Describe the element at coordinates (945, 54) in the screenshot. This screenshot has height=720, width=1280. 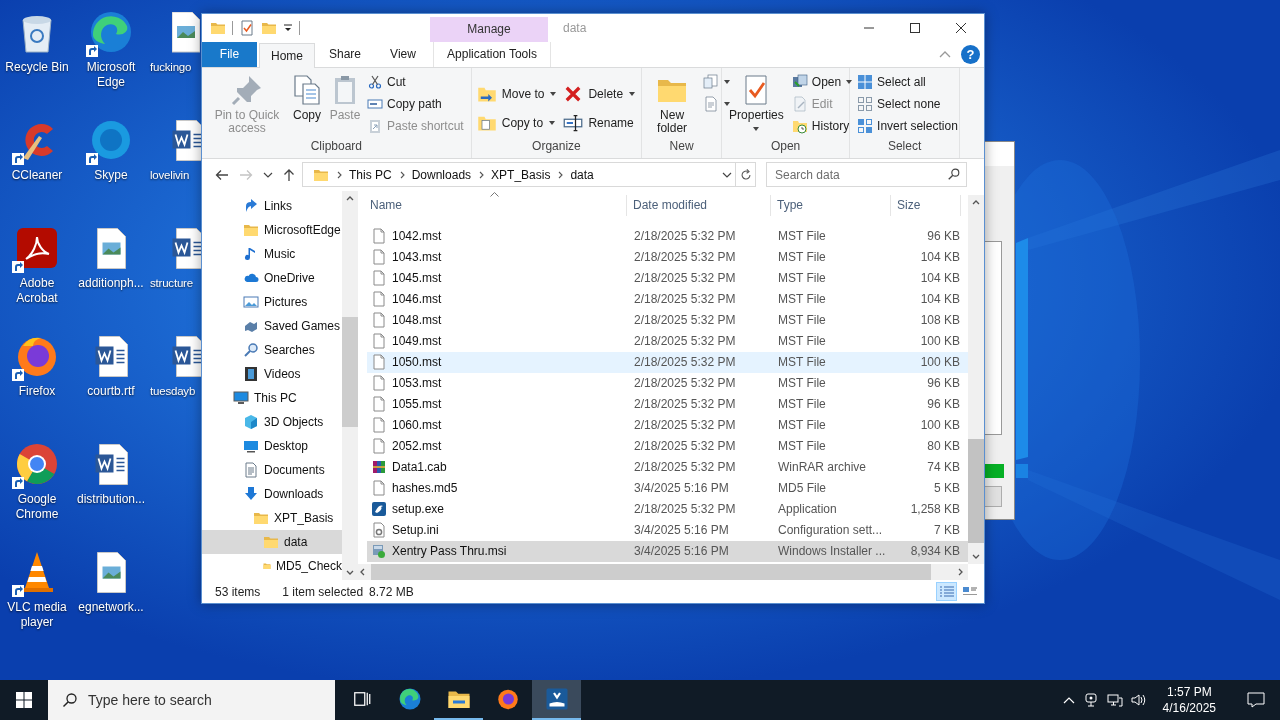
I see `collapse-ribbon-icon` at that location.